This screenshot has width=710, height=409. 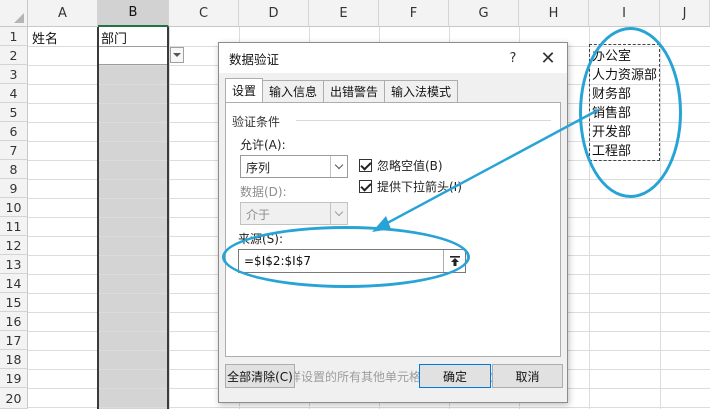 What do you see at coordinates (294, 213) in the screenshot?
I see `data-select: 介于` at bounding box center [294, 213].